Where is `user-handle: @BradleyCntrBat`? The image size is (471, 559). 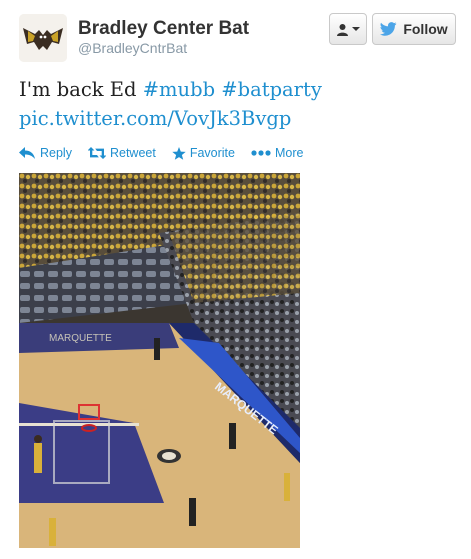 user-handle: @BradleyCntrBat is located at coordinates (132, 48).